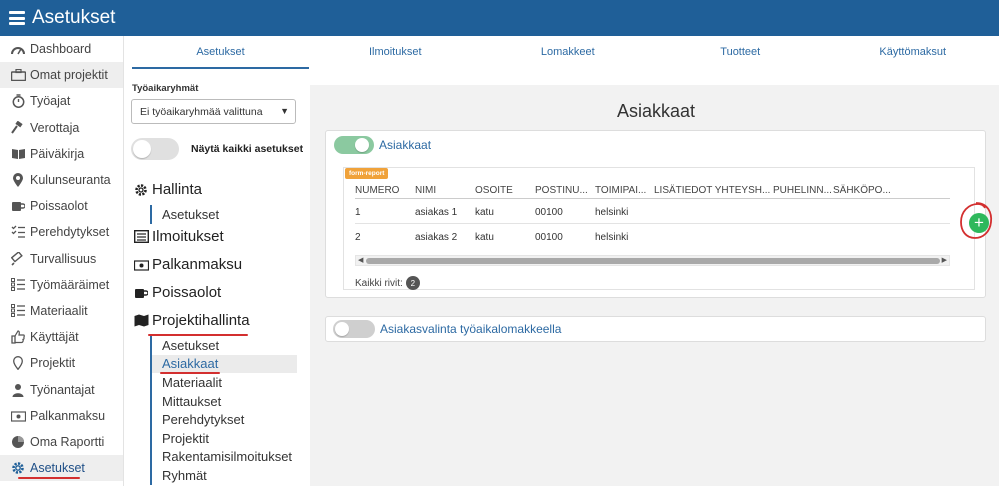 This screenshot has height=486, width=999. I want to click on show-all-settings: Näytä kaikki asetukset, so click(217, 149).